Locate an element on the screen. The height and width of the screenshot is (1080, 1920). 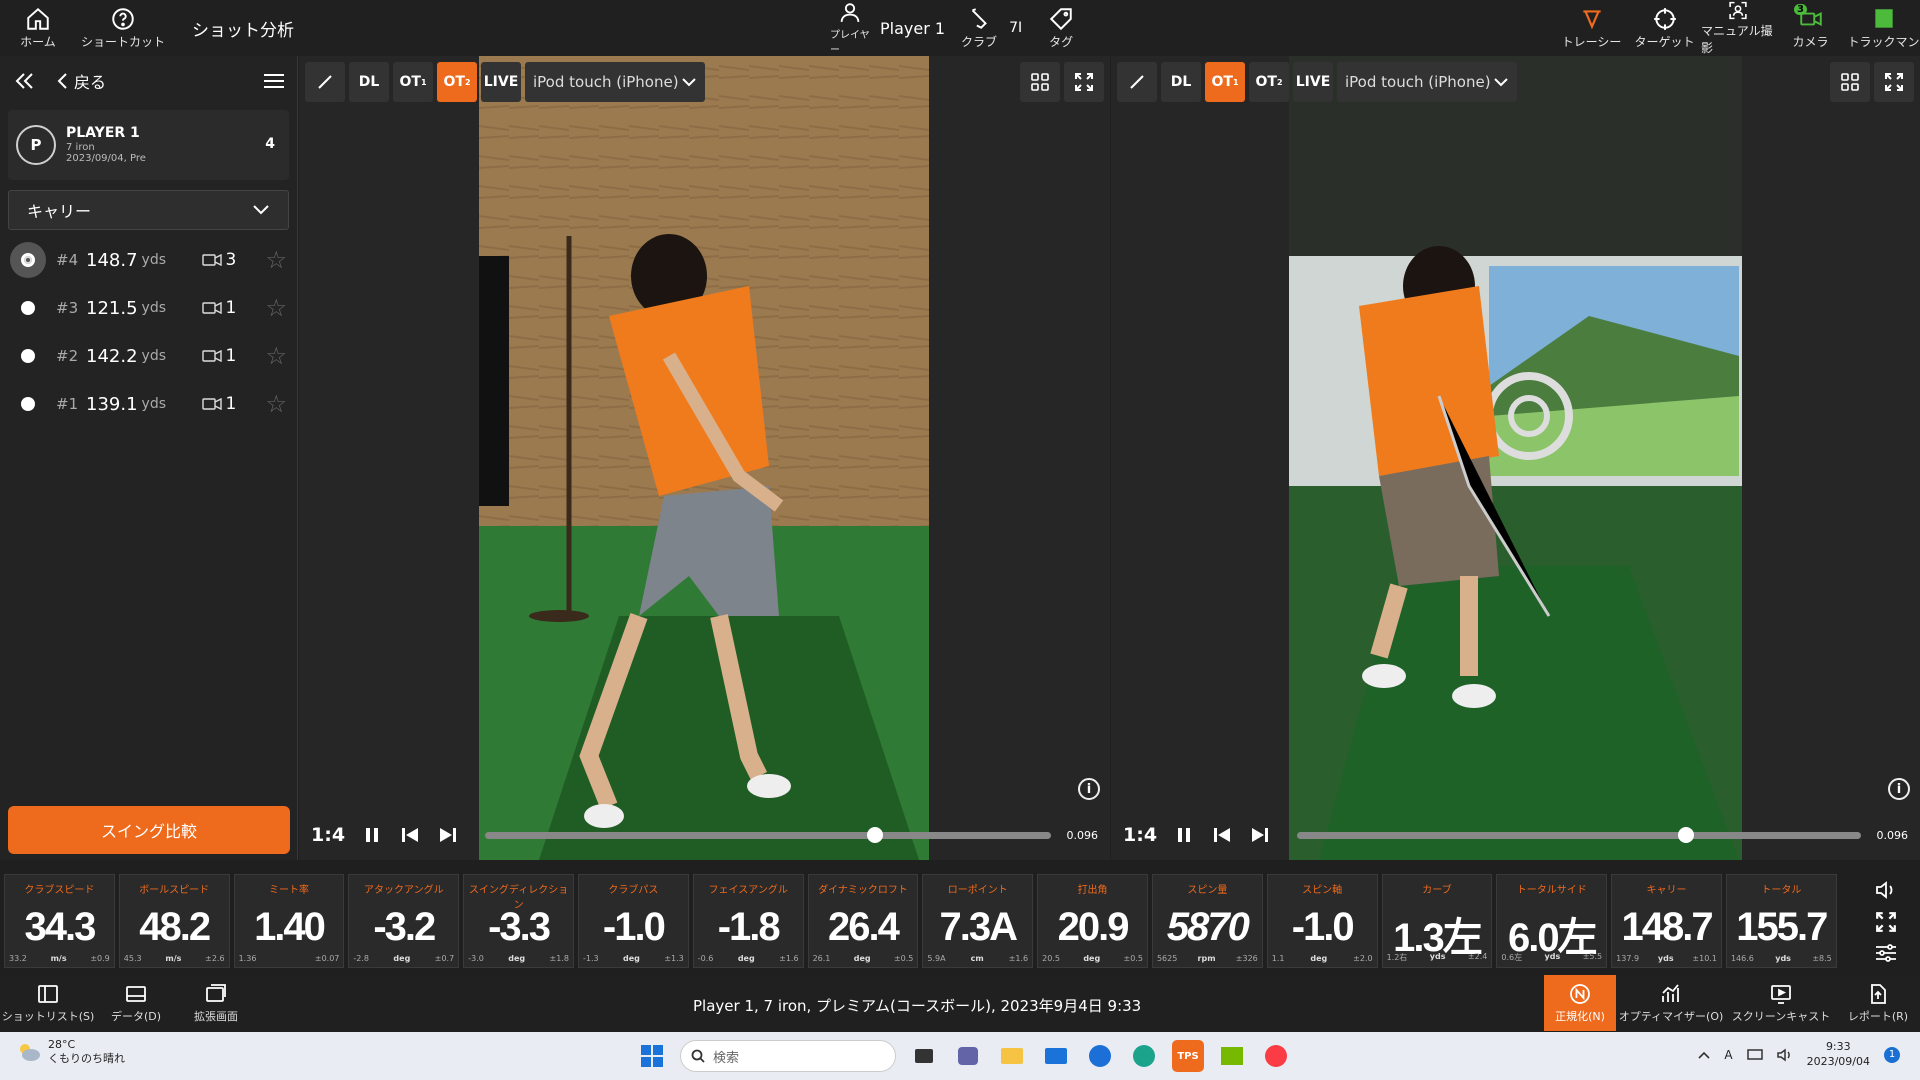
metric-card: トータルサイド 6.0左 0.6左 yds ±5.5 is located at coordinates (1552, 921).